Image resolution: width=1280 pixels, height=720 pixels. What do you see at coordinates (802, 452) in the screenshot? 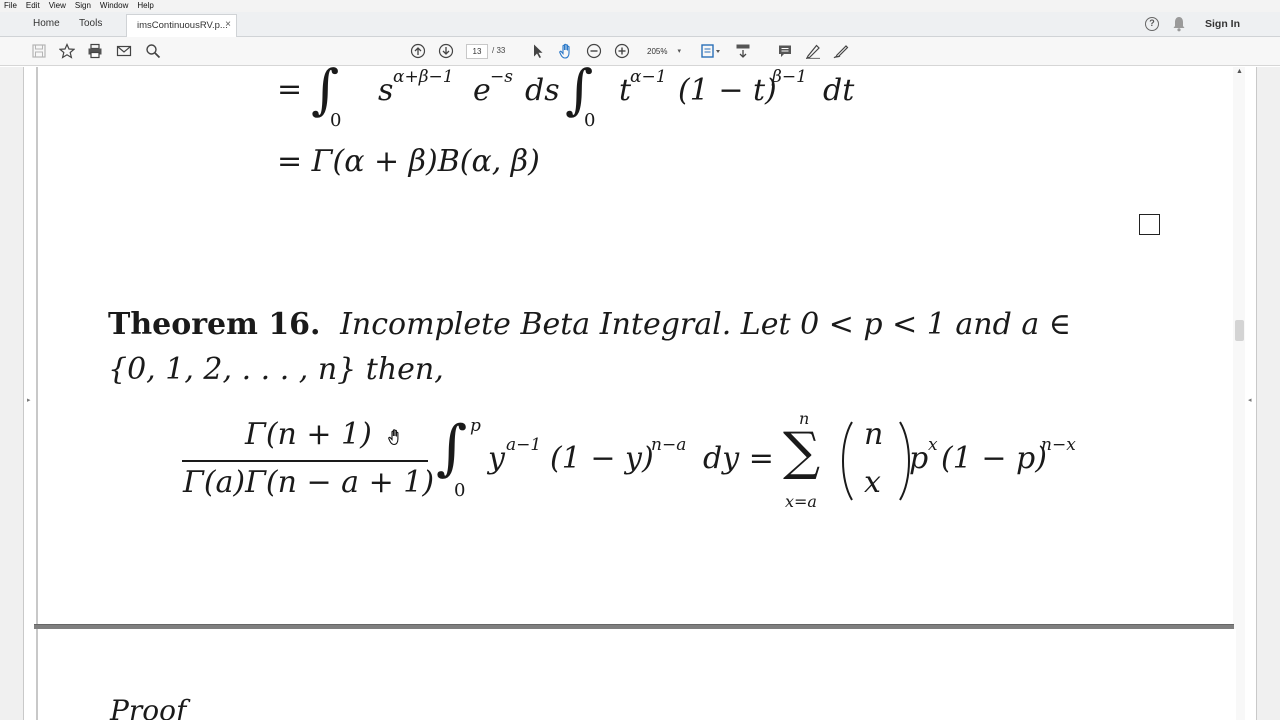
I see `summation-sign: ∑` at bounding box center [802, 452].